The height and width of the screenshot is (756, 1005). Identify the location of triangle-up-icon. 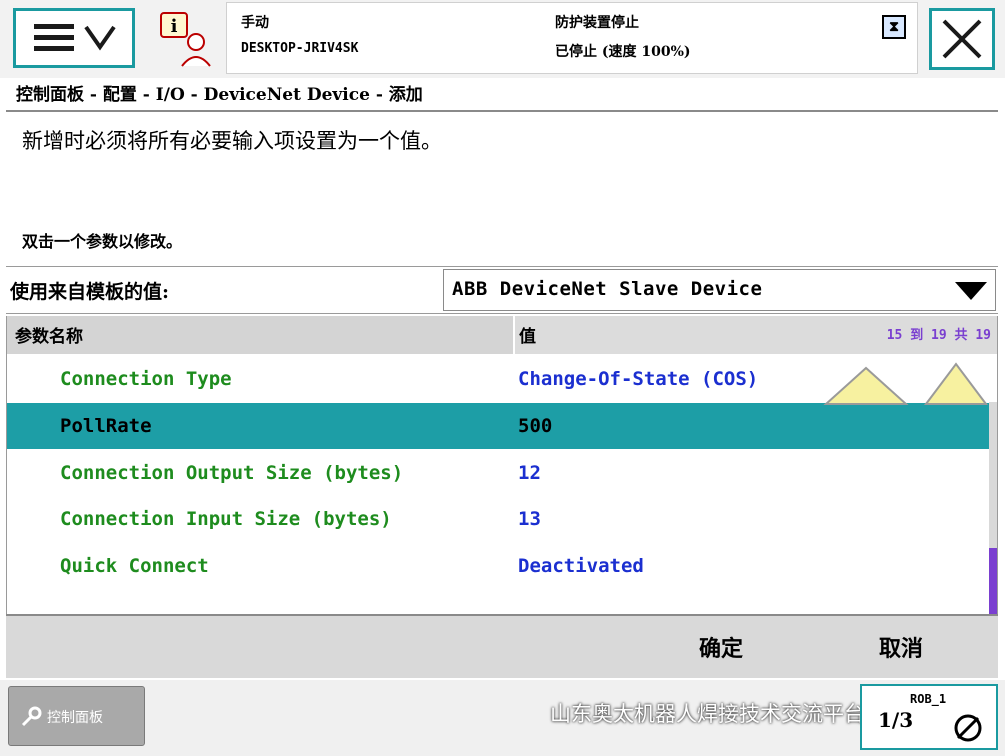
(905, 383).